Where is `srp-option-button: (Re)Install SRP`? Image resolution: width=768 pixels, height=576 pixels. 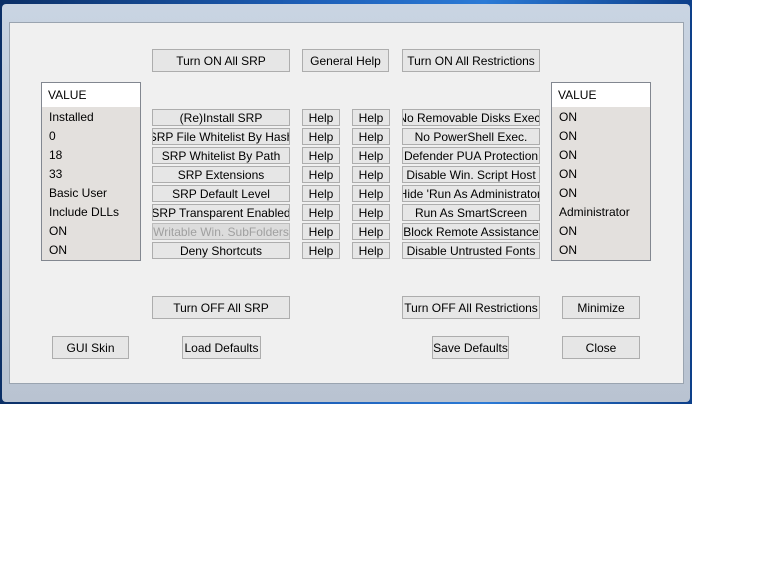
srp-option-button: (Re)Install SRP is located at coordinates (221, 117).